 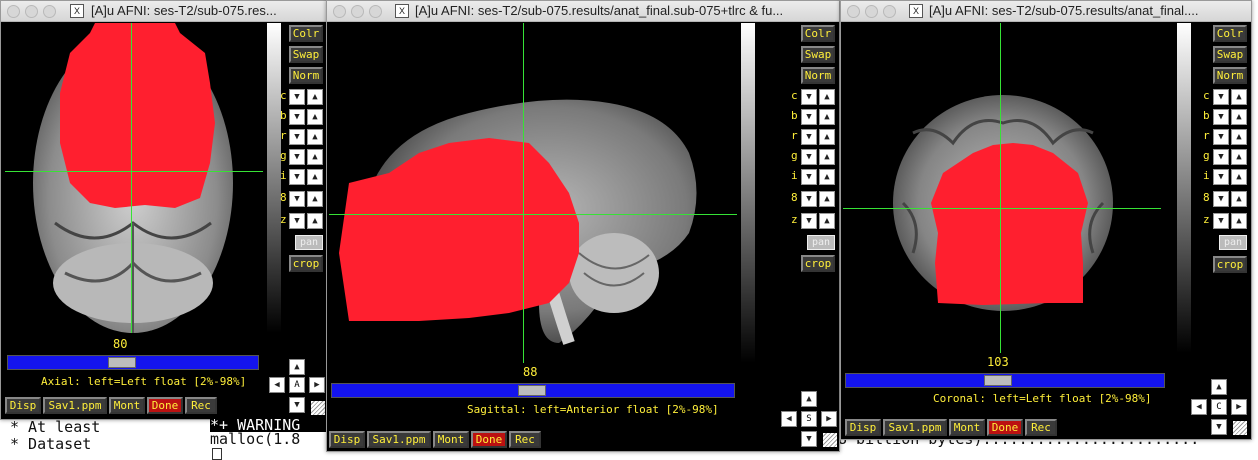 I want to click on slice-slider, so click(x=133, y=362).